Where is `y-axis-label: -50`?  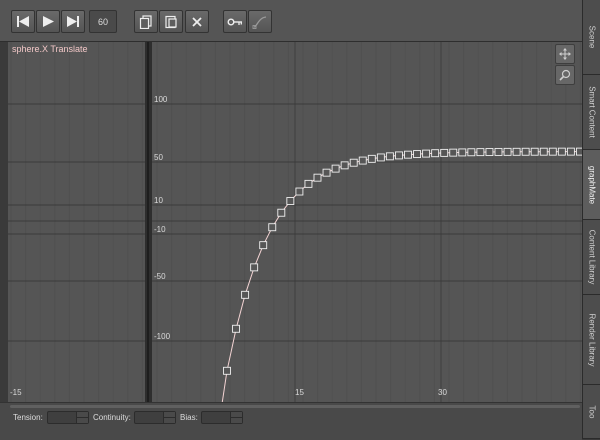
y-axis-label: -50 is located at coordinates (160, 276).